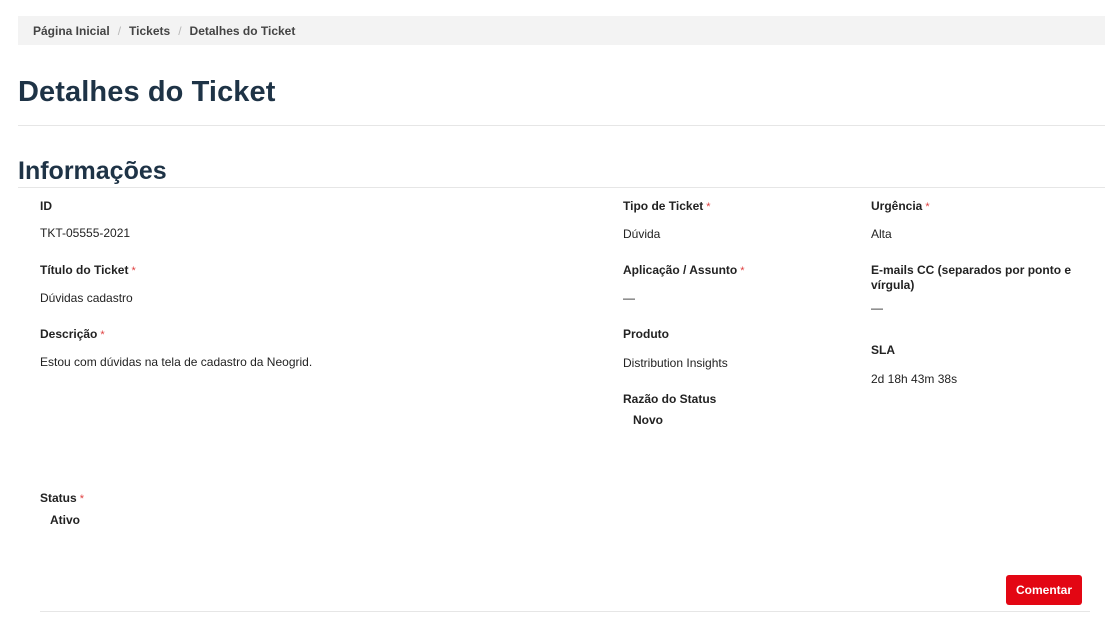 This screenshot has width=1113, height=624. Describe the element at coordinates (646, 334) in the screenshot. I see `field-label: Produto` at that location.